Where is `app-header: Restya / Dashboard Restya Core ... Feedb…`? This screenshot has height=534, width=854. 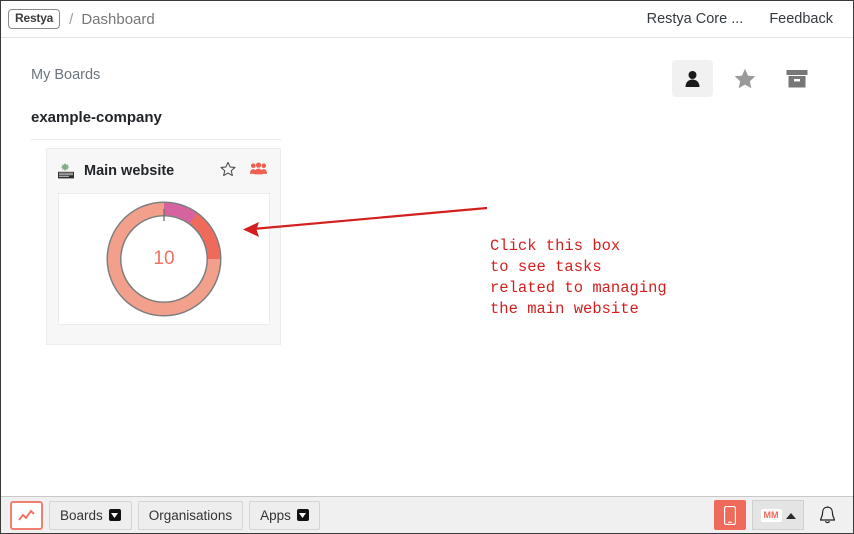
app-header: Restya / Dashboard Restya Core ... Feedb… is located at coordinates (427, 19).